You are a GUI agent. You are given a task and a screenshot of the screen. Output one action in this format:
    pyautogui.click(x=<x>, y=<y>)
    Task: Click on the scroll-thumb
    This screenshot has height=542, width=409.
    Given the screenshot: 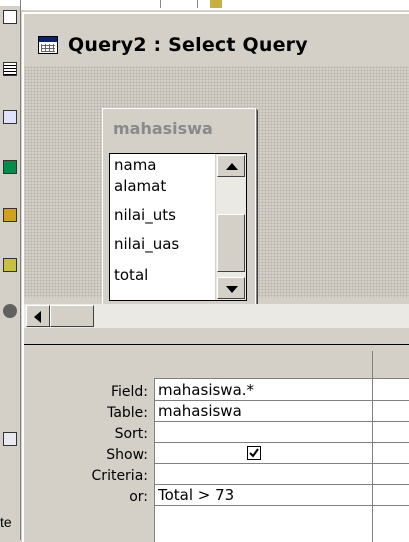 What is the action you would take?
    pyautogui.click(x=231, y=243)
    